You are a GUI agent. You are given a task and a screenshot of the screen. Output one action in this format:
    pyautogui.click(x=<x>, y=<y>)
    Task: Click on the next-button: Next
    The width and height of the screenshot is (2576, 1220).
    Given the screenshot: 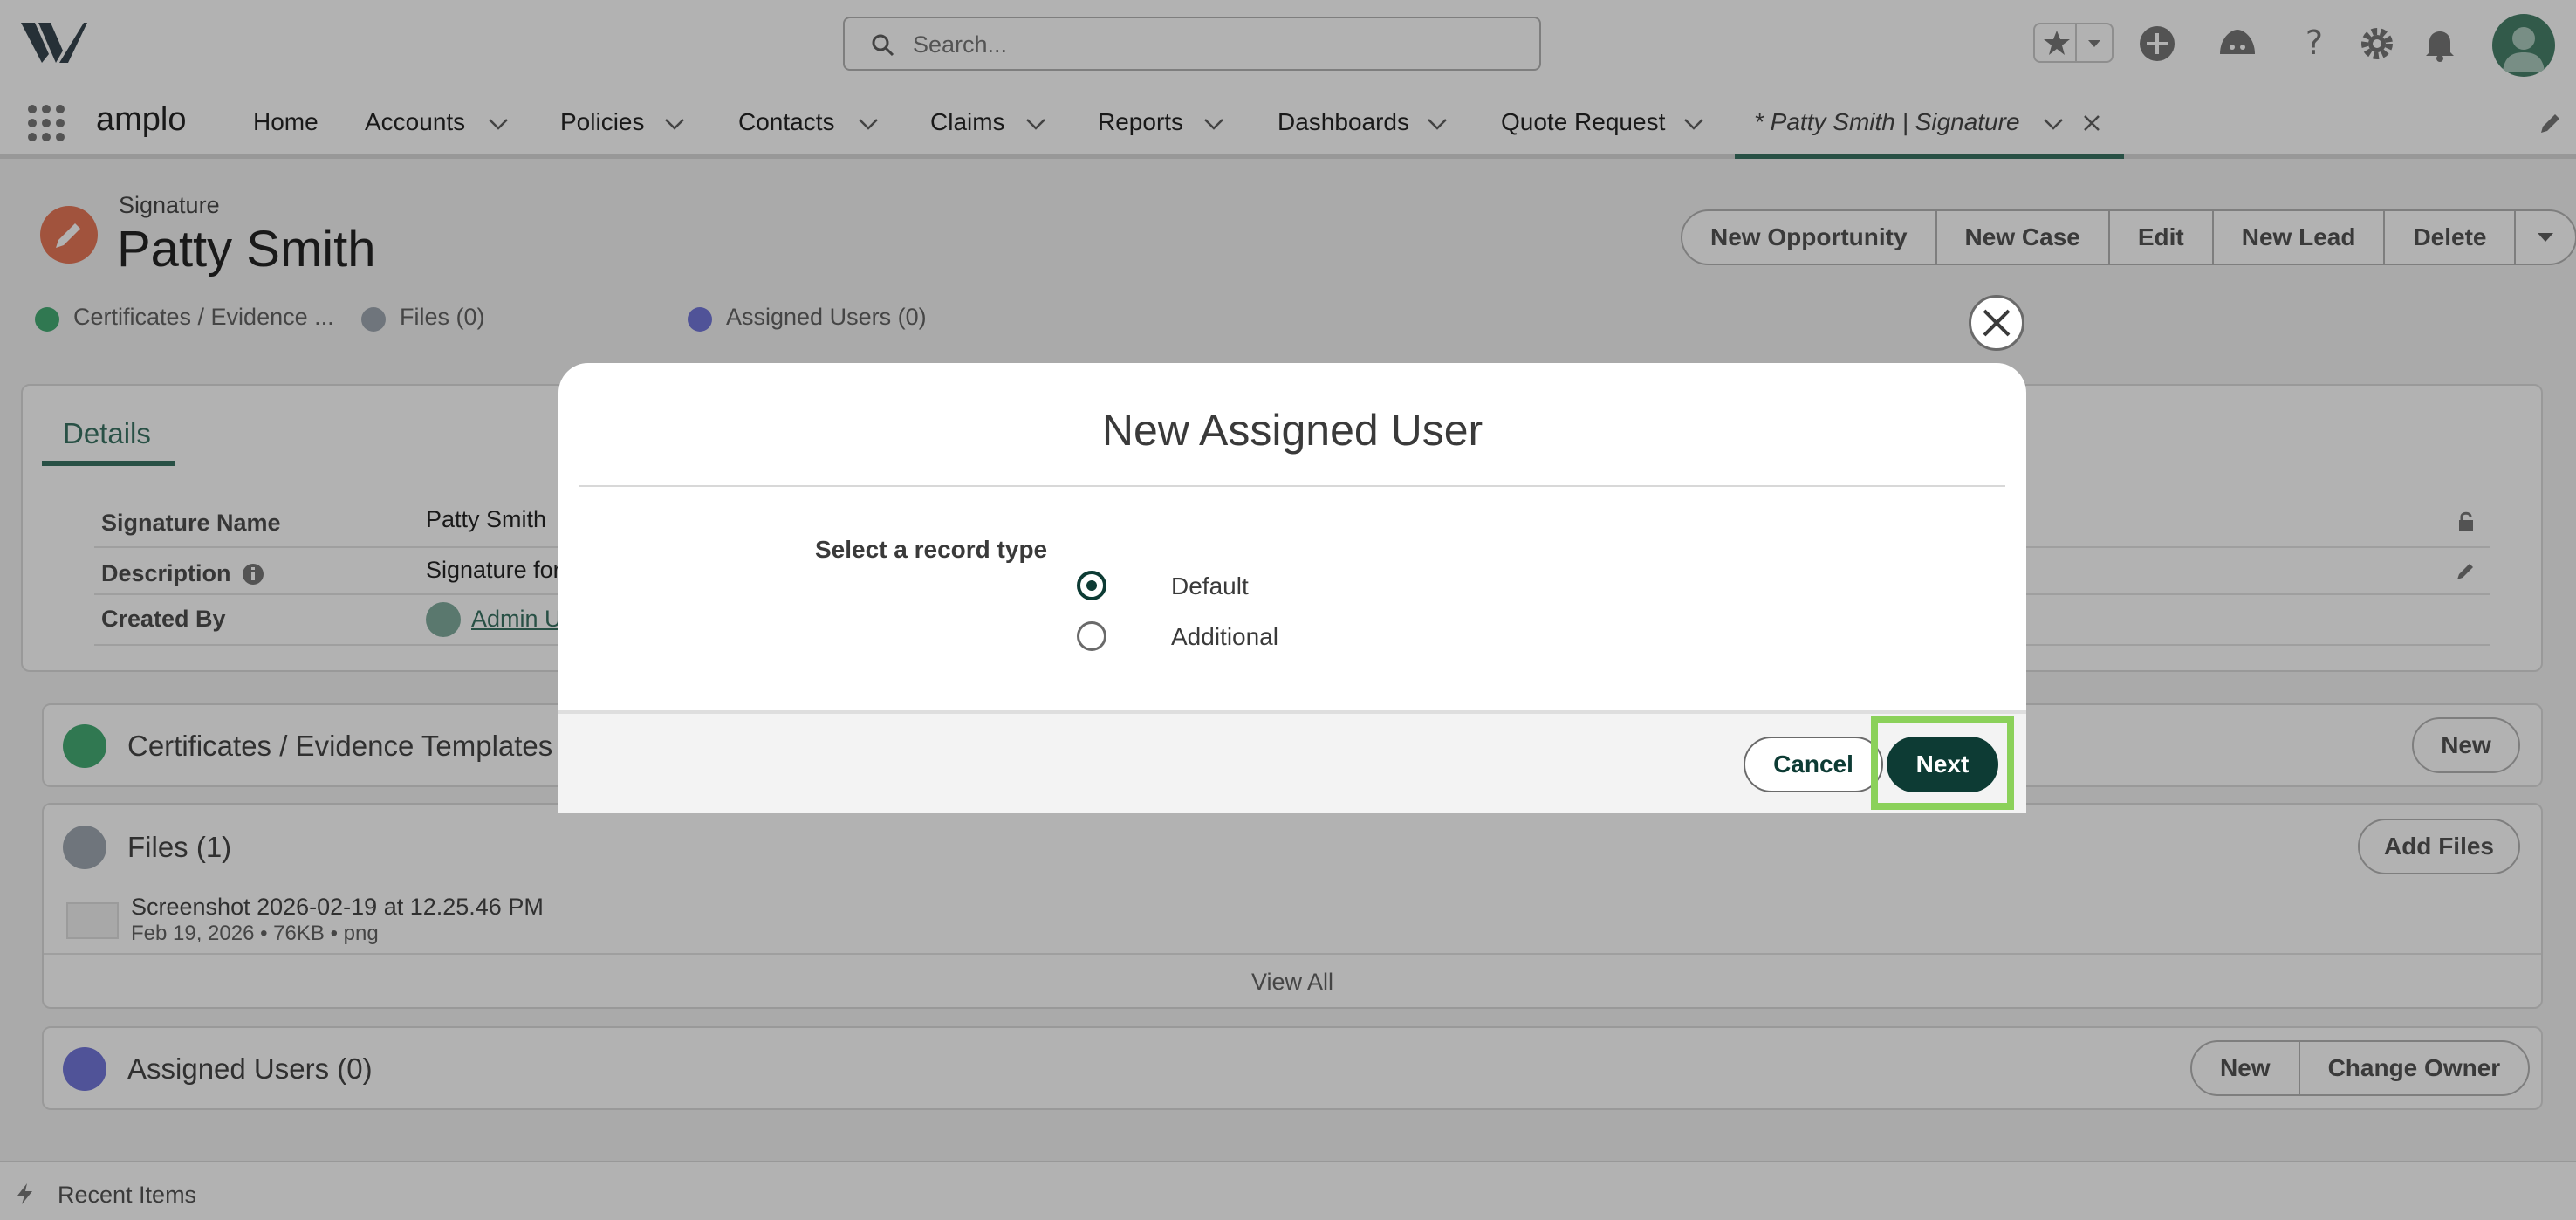 What is the action you would take?
    pyautogui.click(x=1943, y=764)
    